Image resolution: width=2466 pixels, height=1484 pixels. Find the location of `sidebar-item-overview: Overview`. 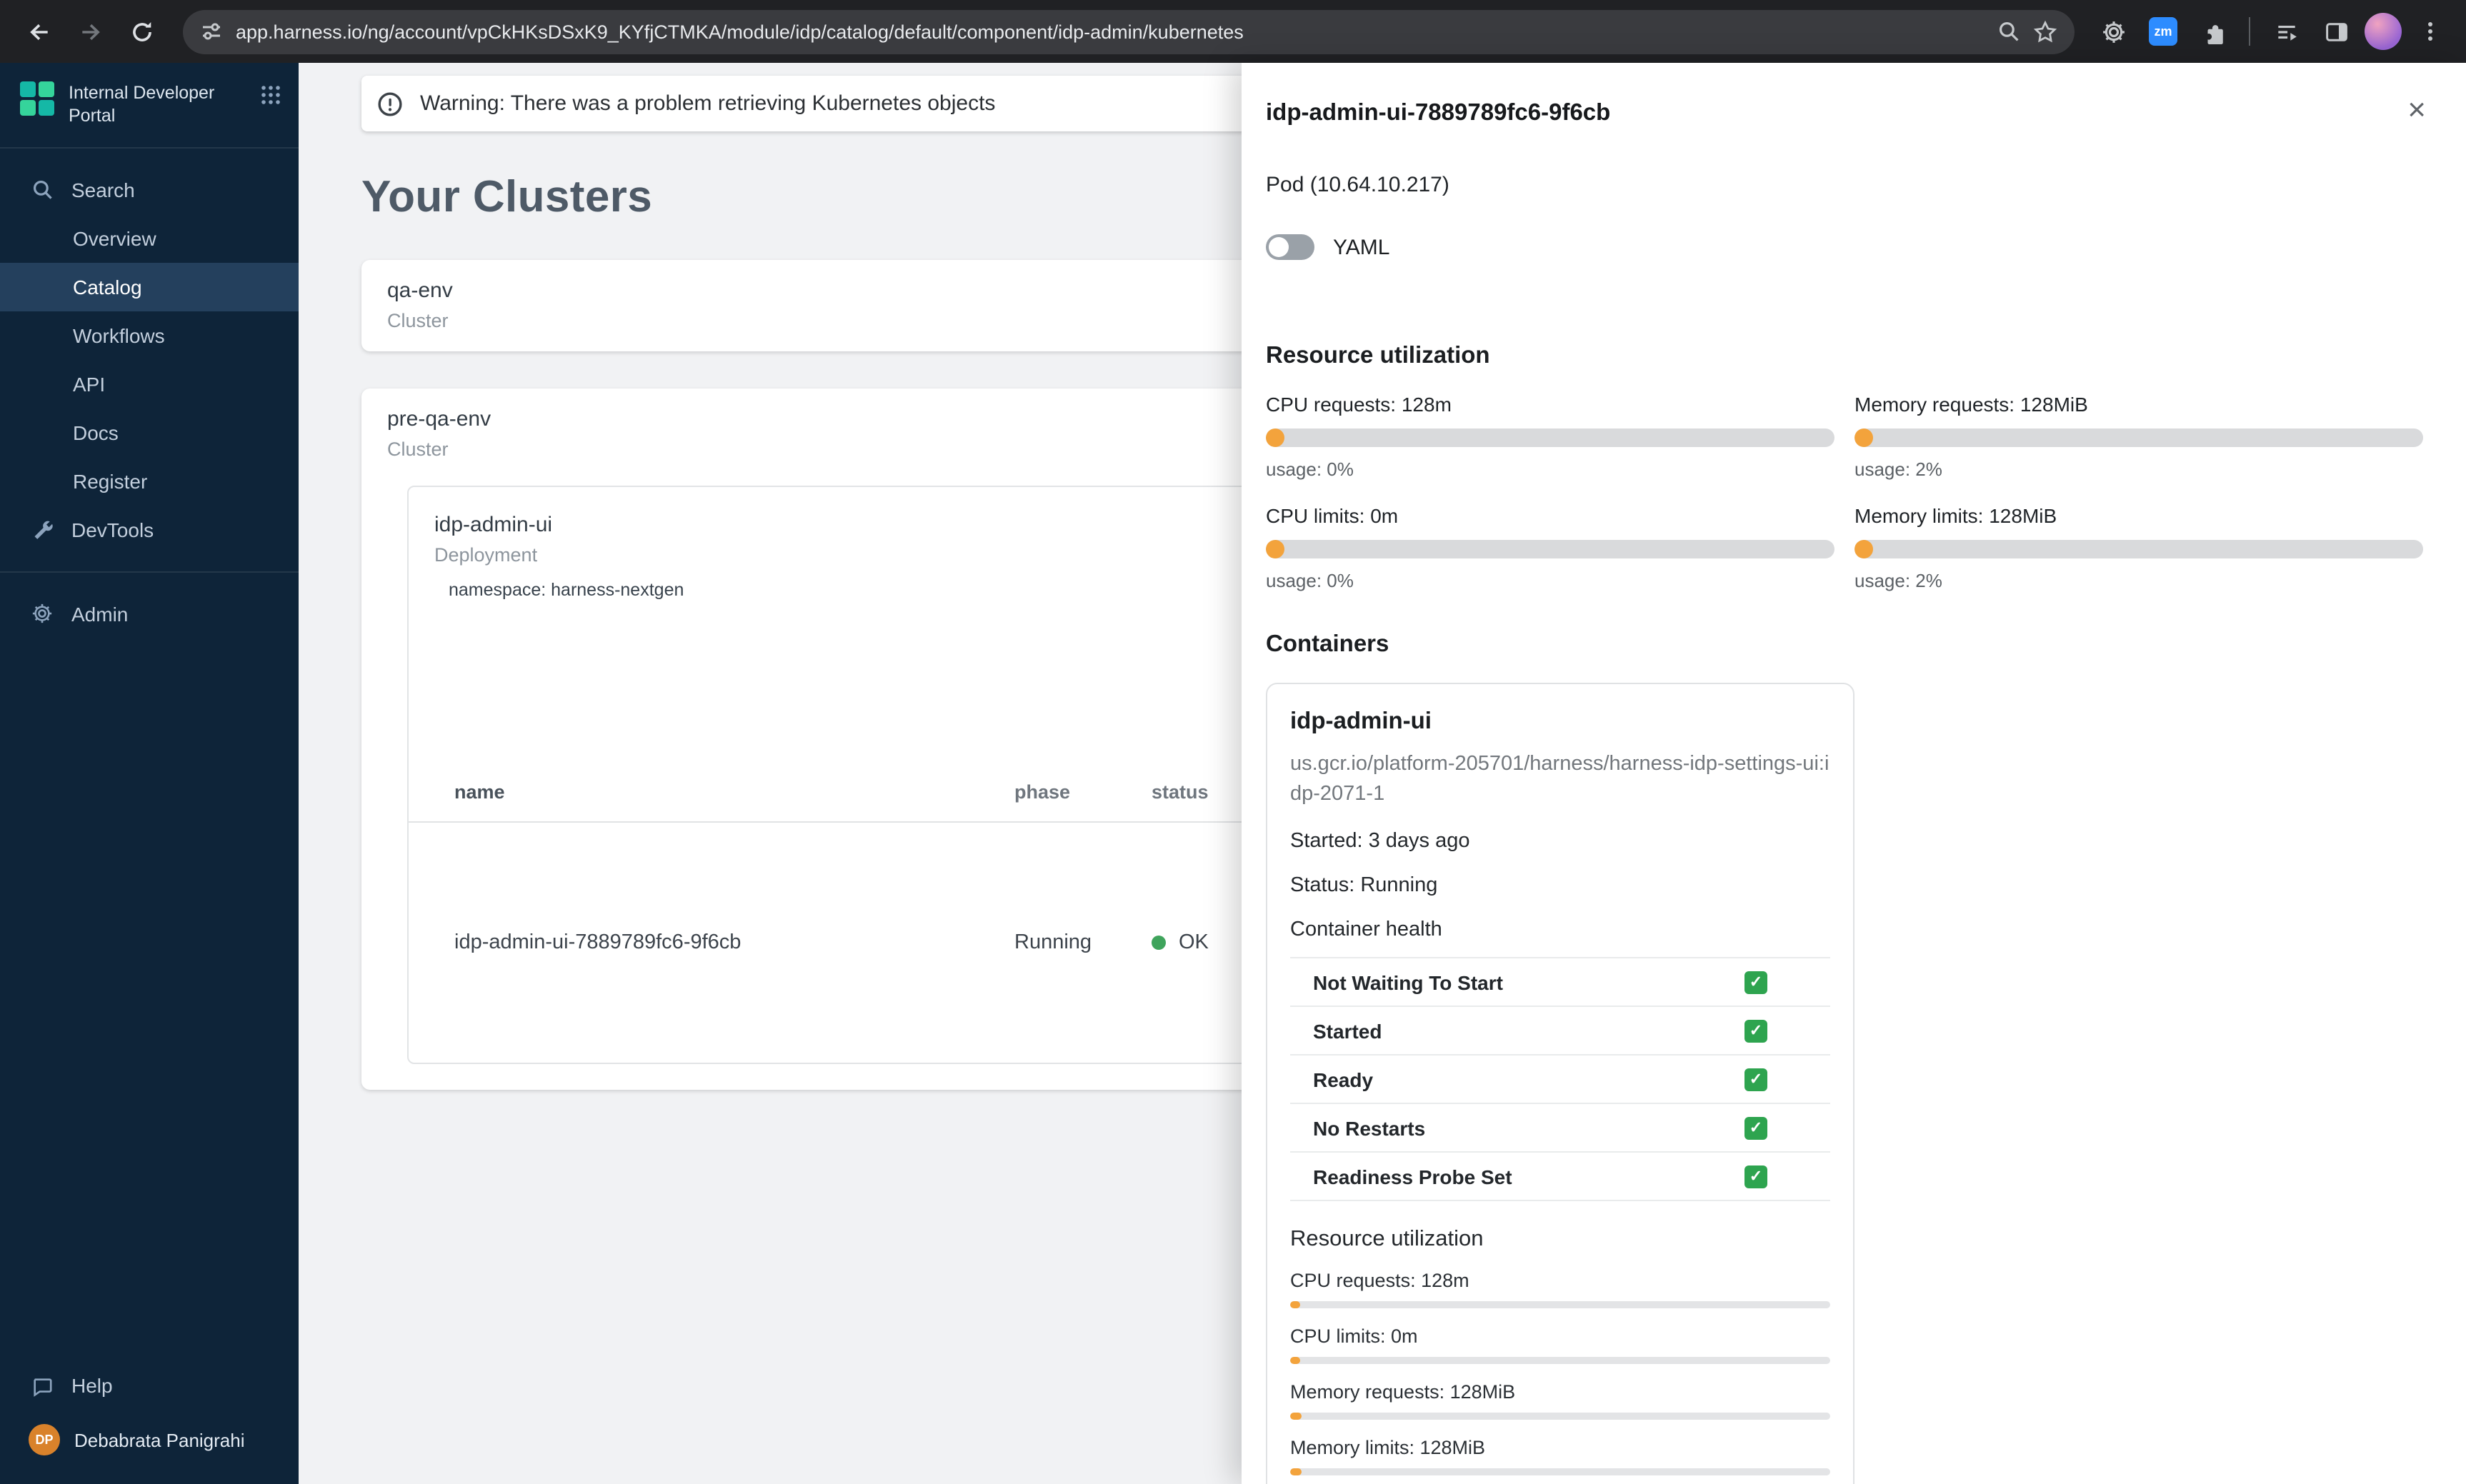

sidebar-item-overview: Overview is located at coordinates (149, 238).